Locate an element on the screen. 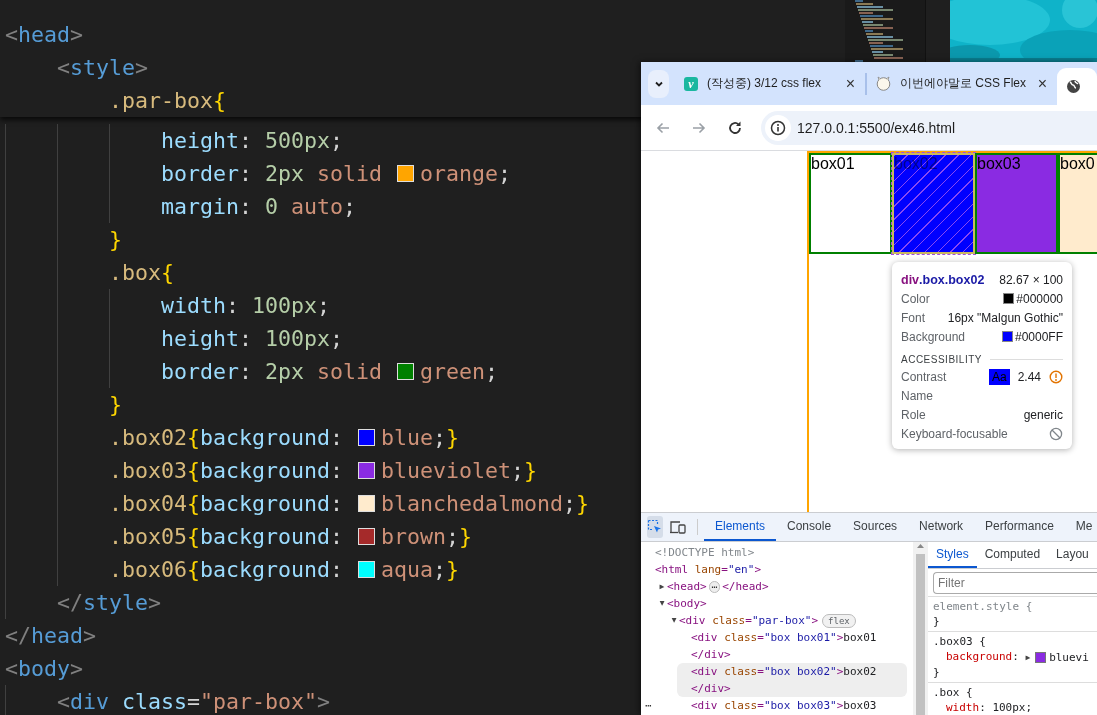  devtools-tab: Elements is located at coordinates (740, 527).